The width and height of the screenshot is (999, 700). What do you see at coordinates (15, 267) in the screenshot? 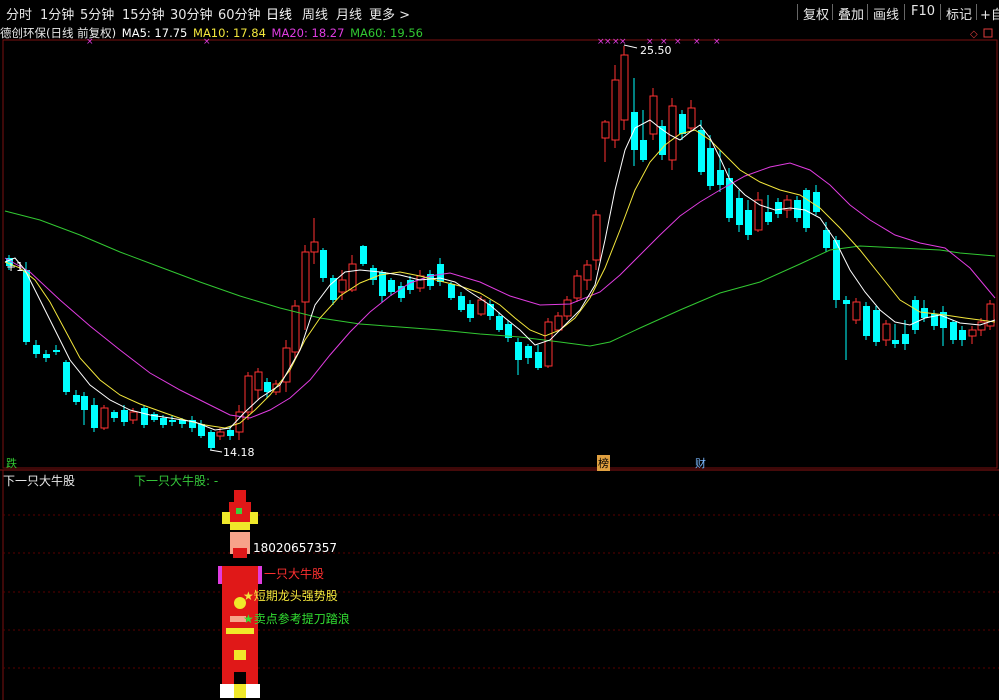
I see `crosshair-marker-icon: +1` at bounding box center [15, 267].